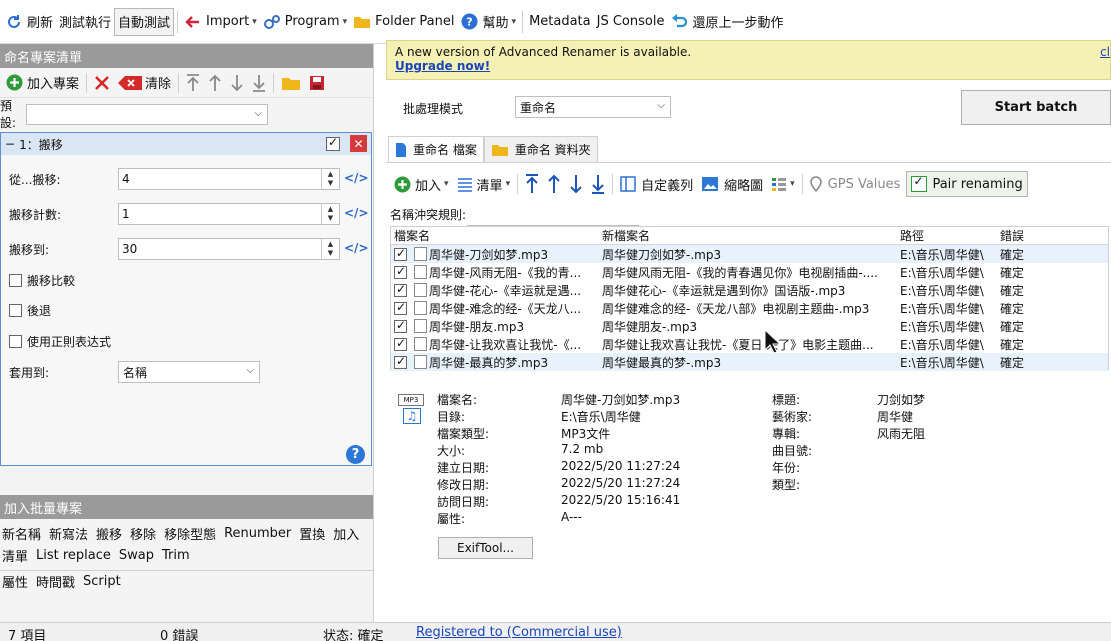  I want to click on help-menu: ? 幫助 ▾, so click(489, 22).